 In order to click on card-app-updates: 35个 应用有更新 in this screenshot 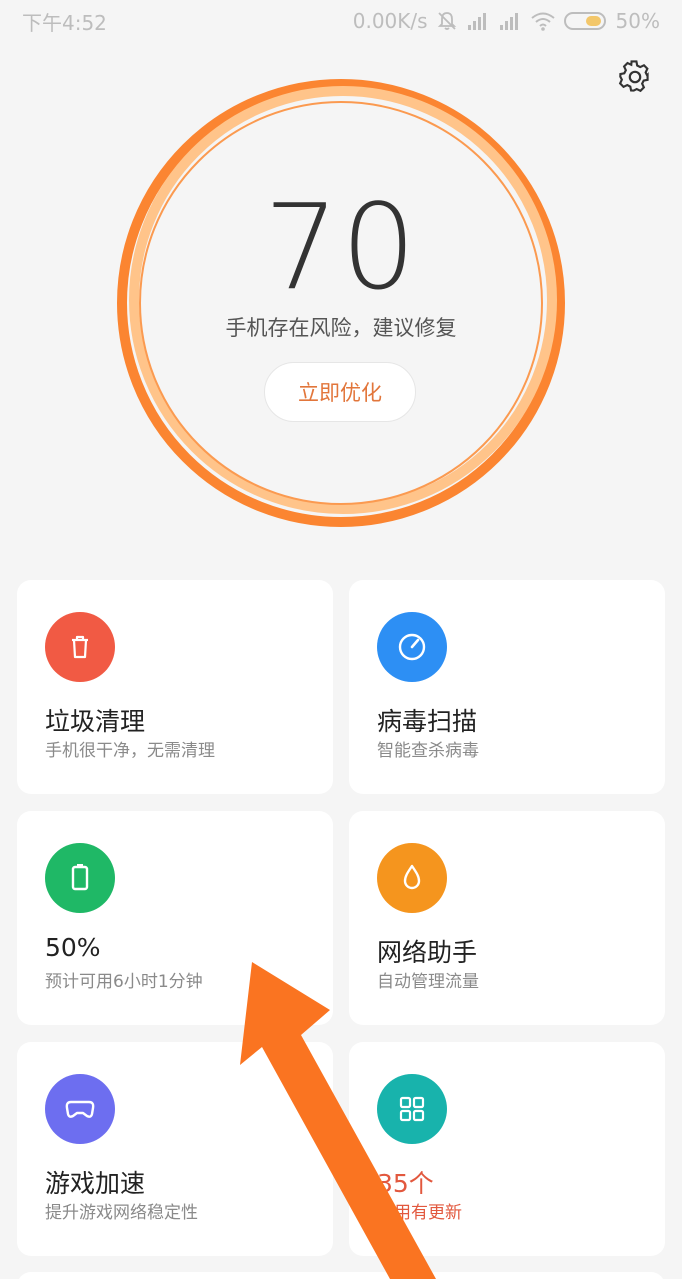, I will do `click(507, 1149)`.